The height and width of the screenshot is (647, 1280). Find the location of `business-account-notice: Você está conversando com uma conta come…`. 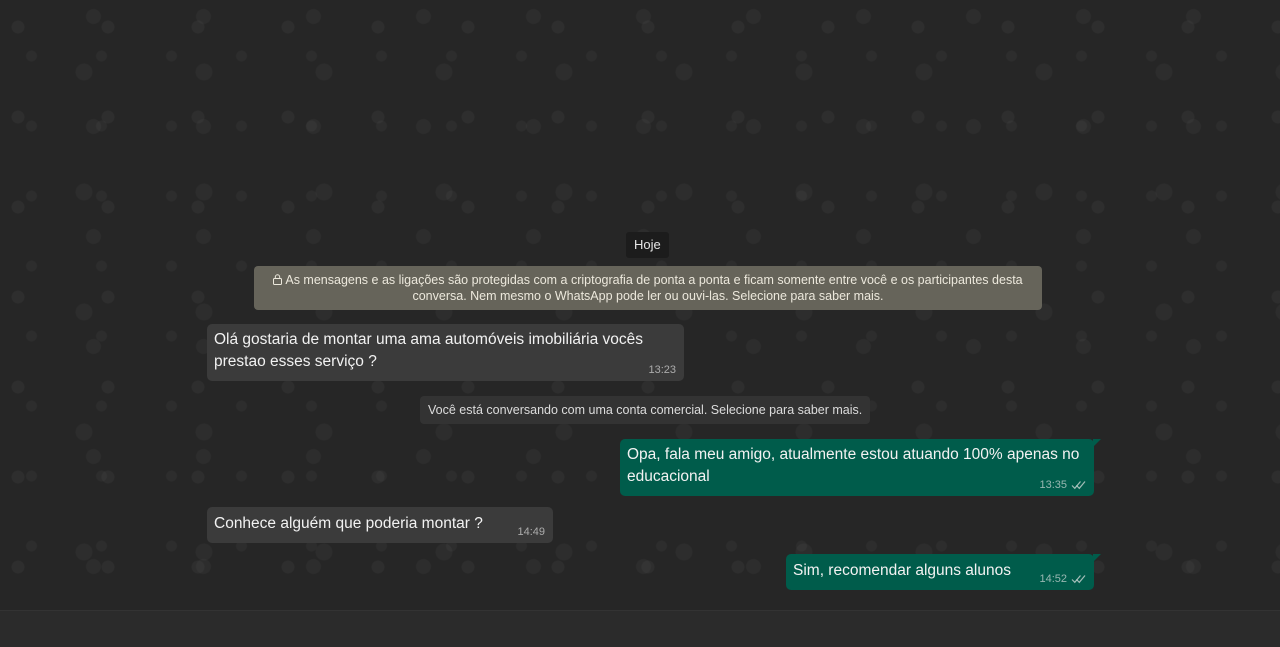

business-account-notice: Você está conversando com uma conta come… is located at coordinates (645, 410).